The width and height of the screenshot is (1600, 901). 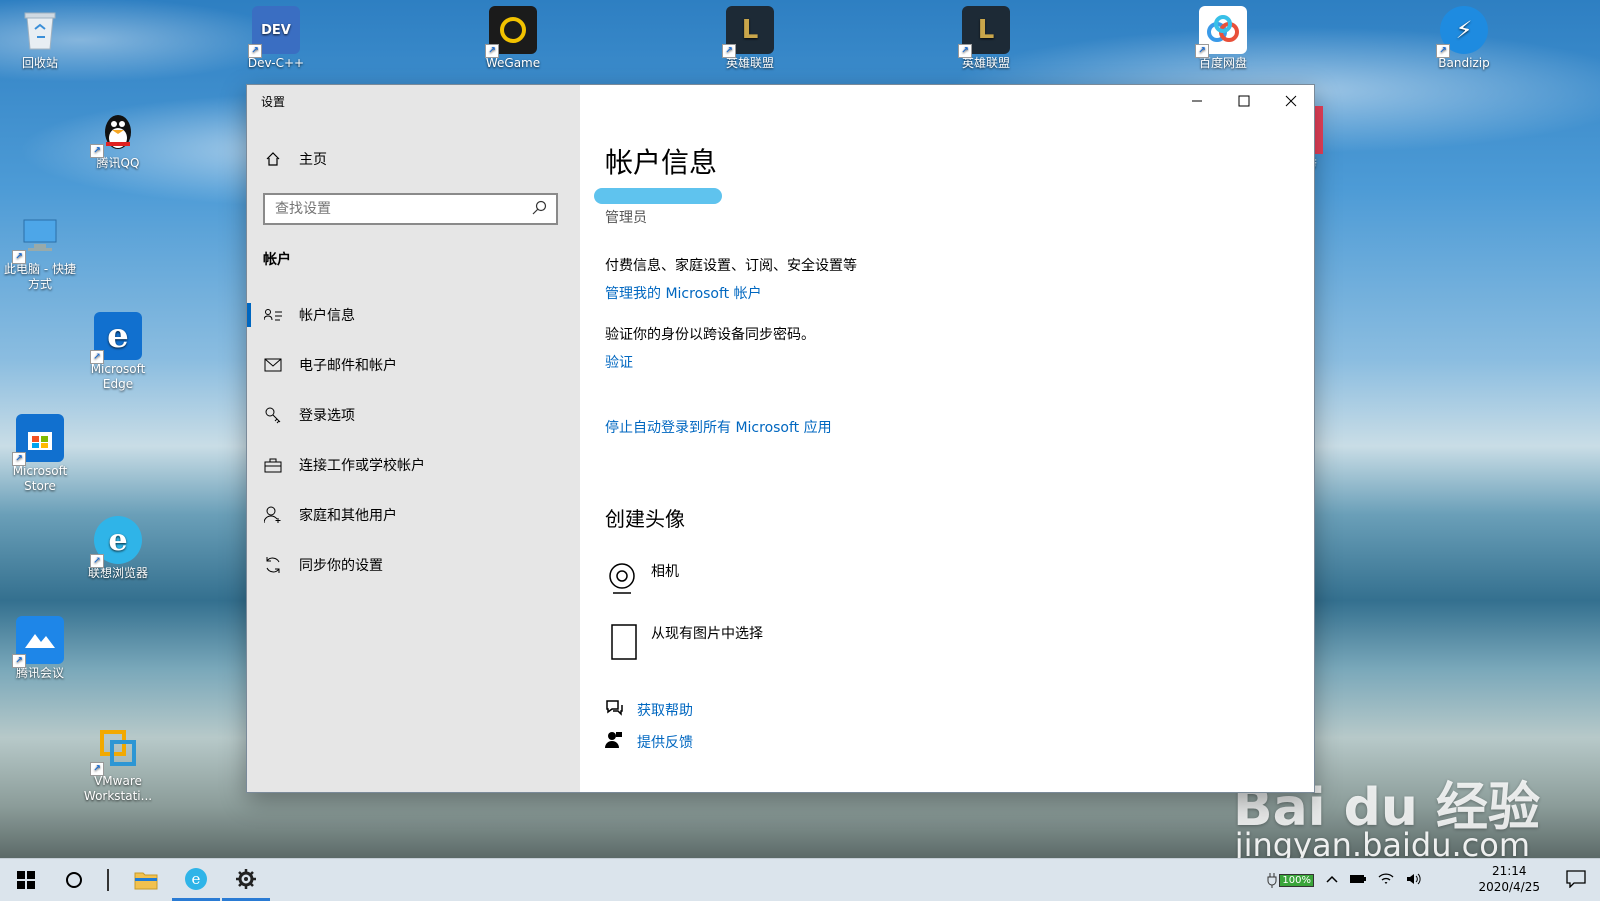 I want to click on desktop-icon-lol-2: L ↗ 英雄联盟, so click(x=986, y=38).